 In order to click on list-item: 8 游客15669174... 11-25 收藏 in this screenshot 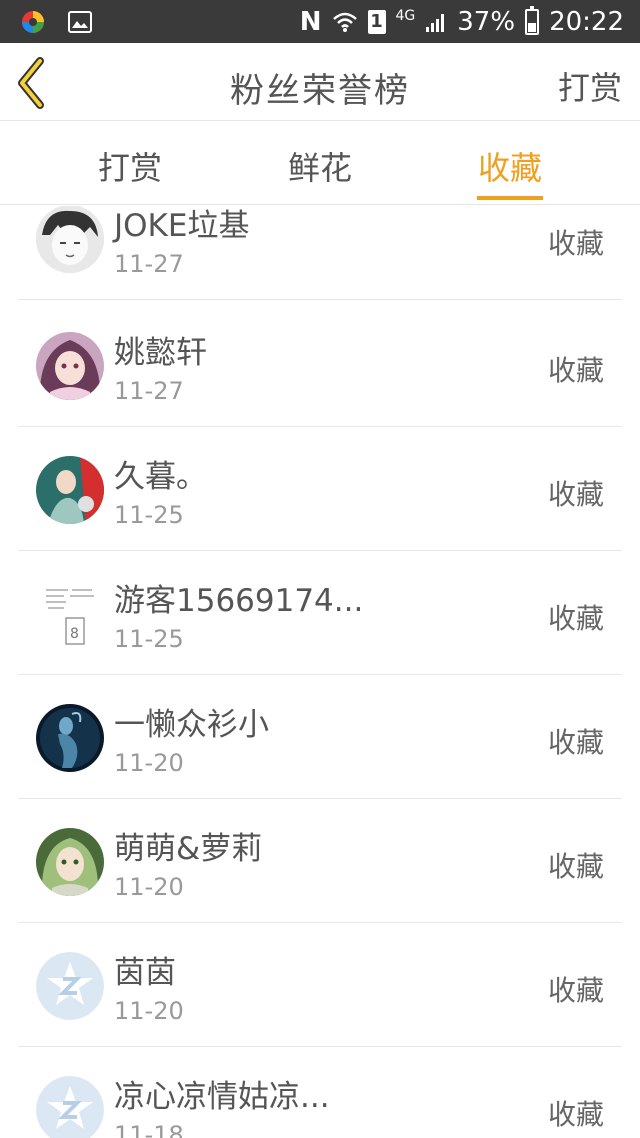, I will do `click(320, 613)`.